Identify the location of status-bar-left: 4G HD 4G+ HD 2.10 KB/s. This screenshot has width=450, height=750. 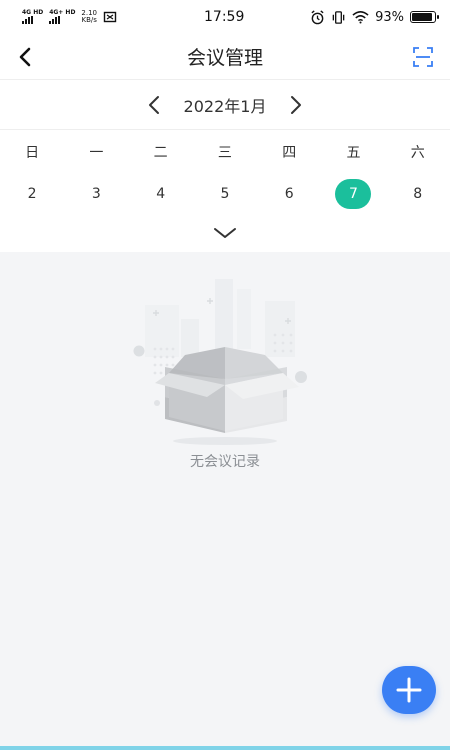
(107, 17).